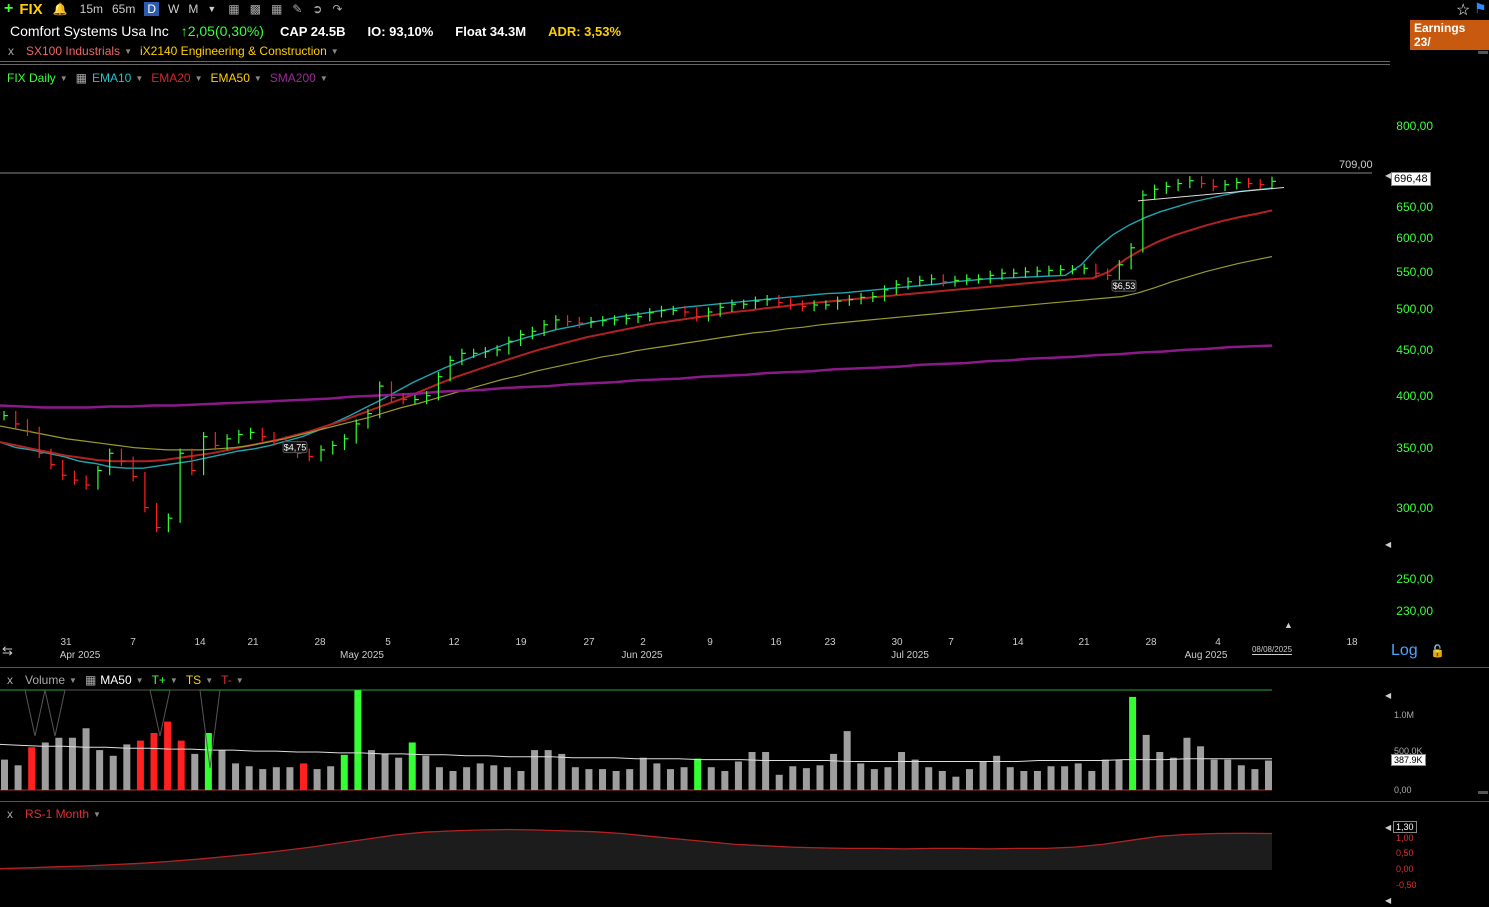  I want to click on bell-icon: 🔔, so click(60, 9).